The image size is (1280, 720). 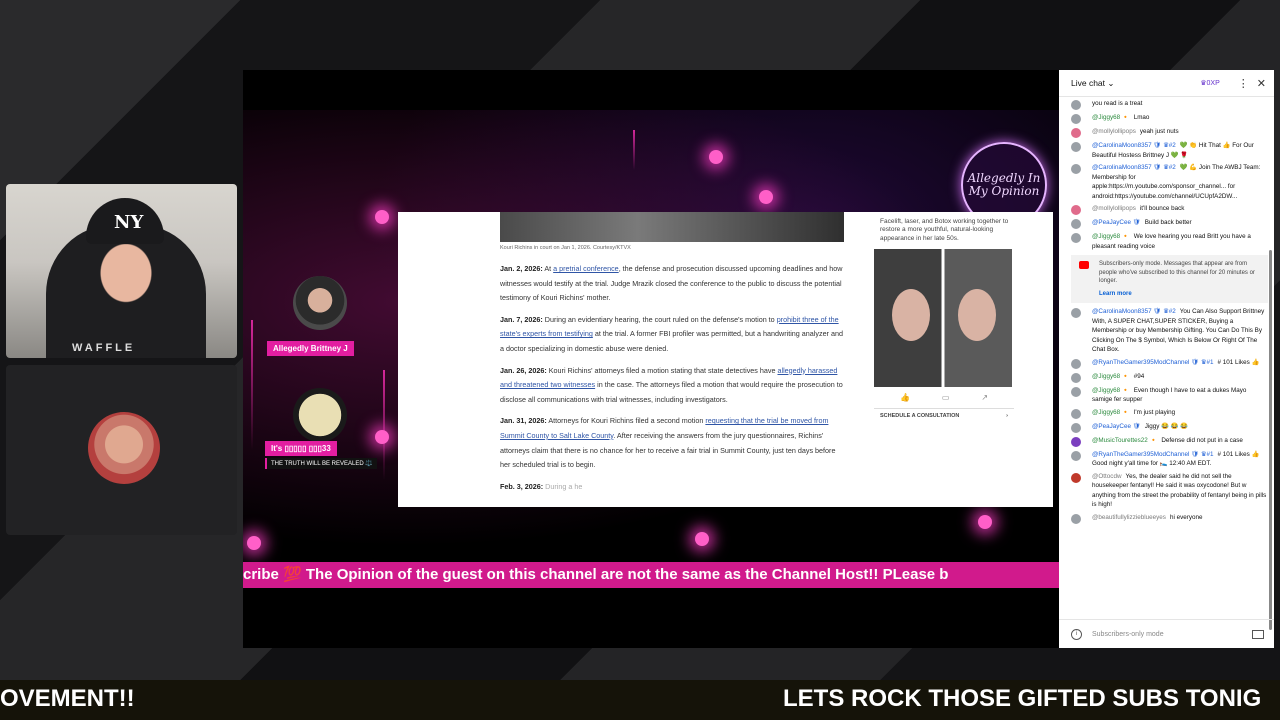 What do you see at coordinates (1139, 376) in the screenshot?
I see `message-text: #94` at bounding box center [1139, 376].